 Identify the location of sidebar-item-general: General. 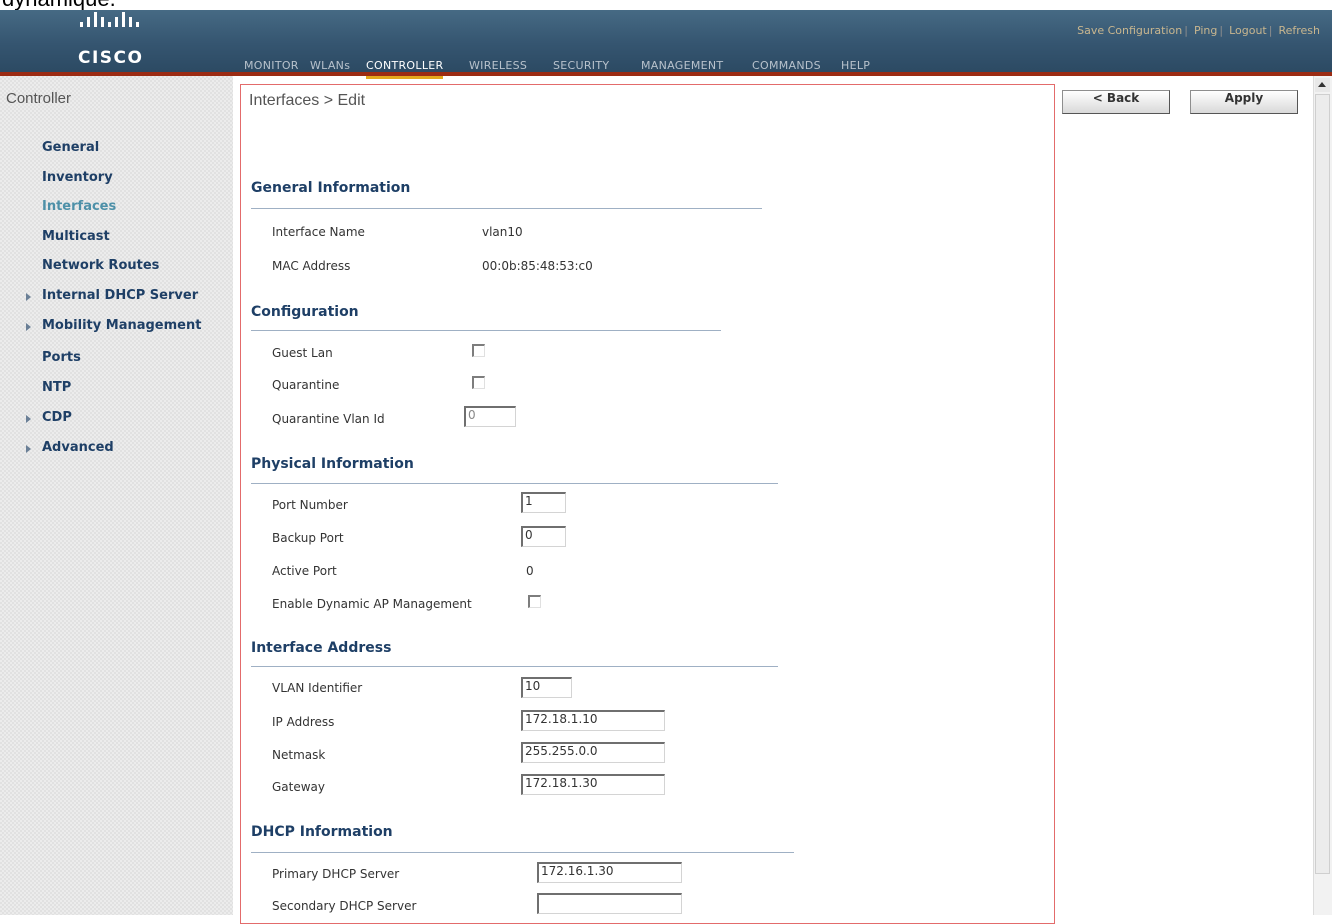
(70, 147).